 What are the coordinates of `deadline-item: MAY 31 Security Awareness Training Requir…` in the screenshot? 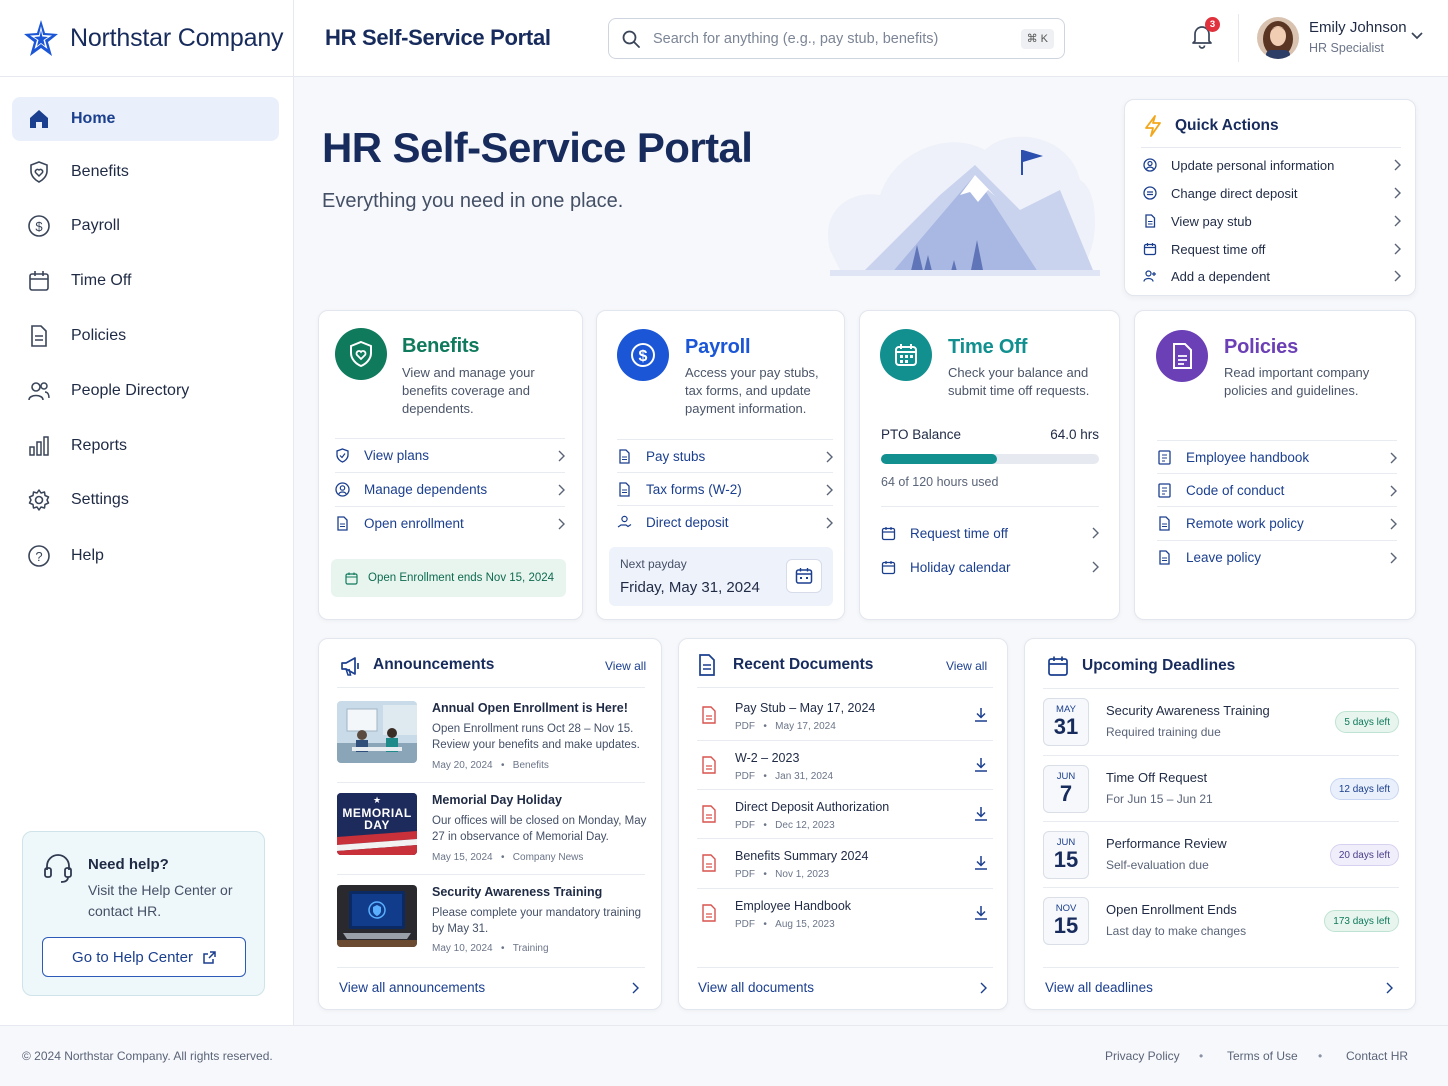 It's located at (1221, 722).